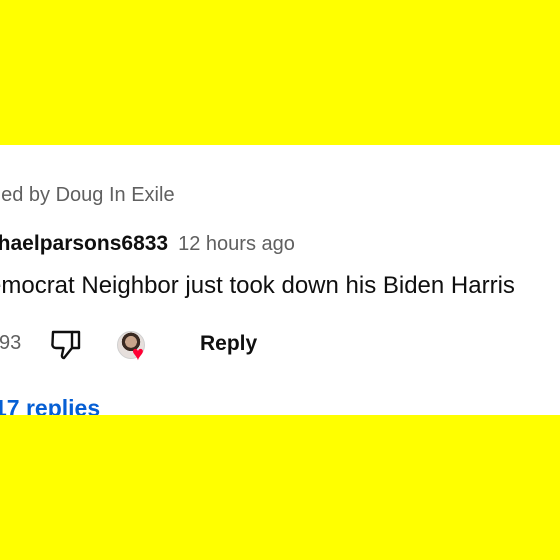 The width and height of the screenshot is (560, 560). I want to click on view-replies-button: 17 replies, so click(50, 405).